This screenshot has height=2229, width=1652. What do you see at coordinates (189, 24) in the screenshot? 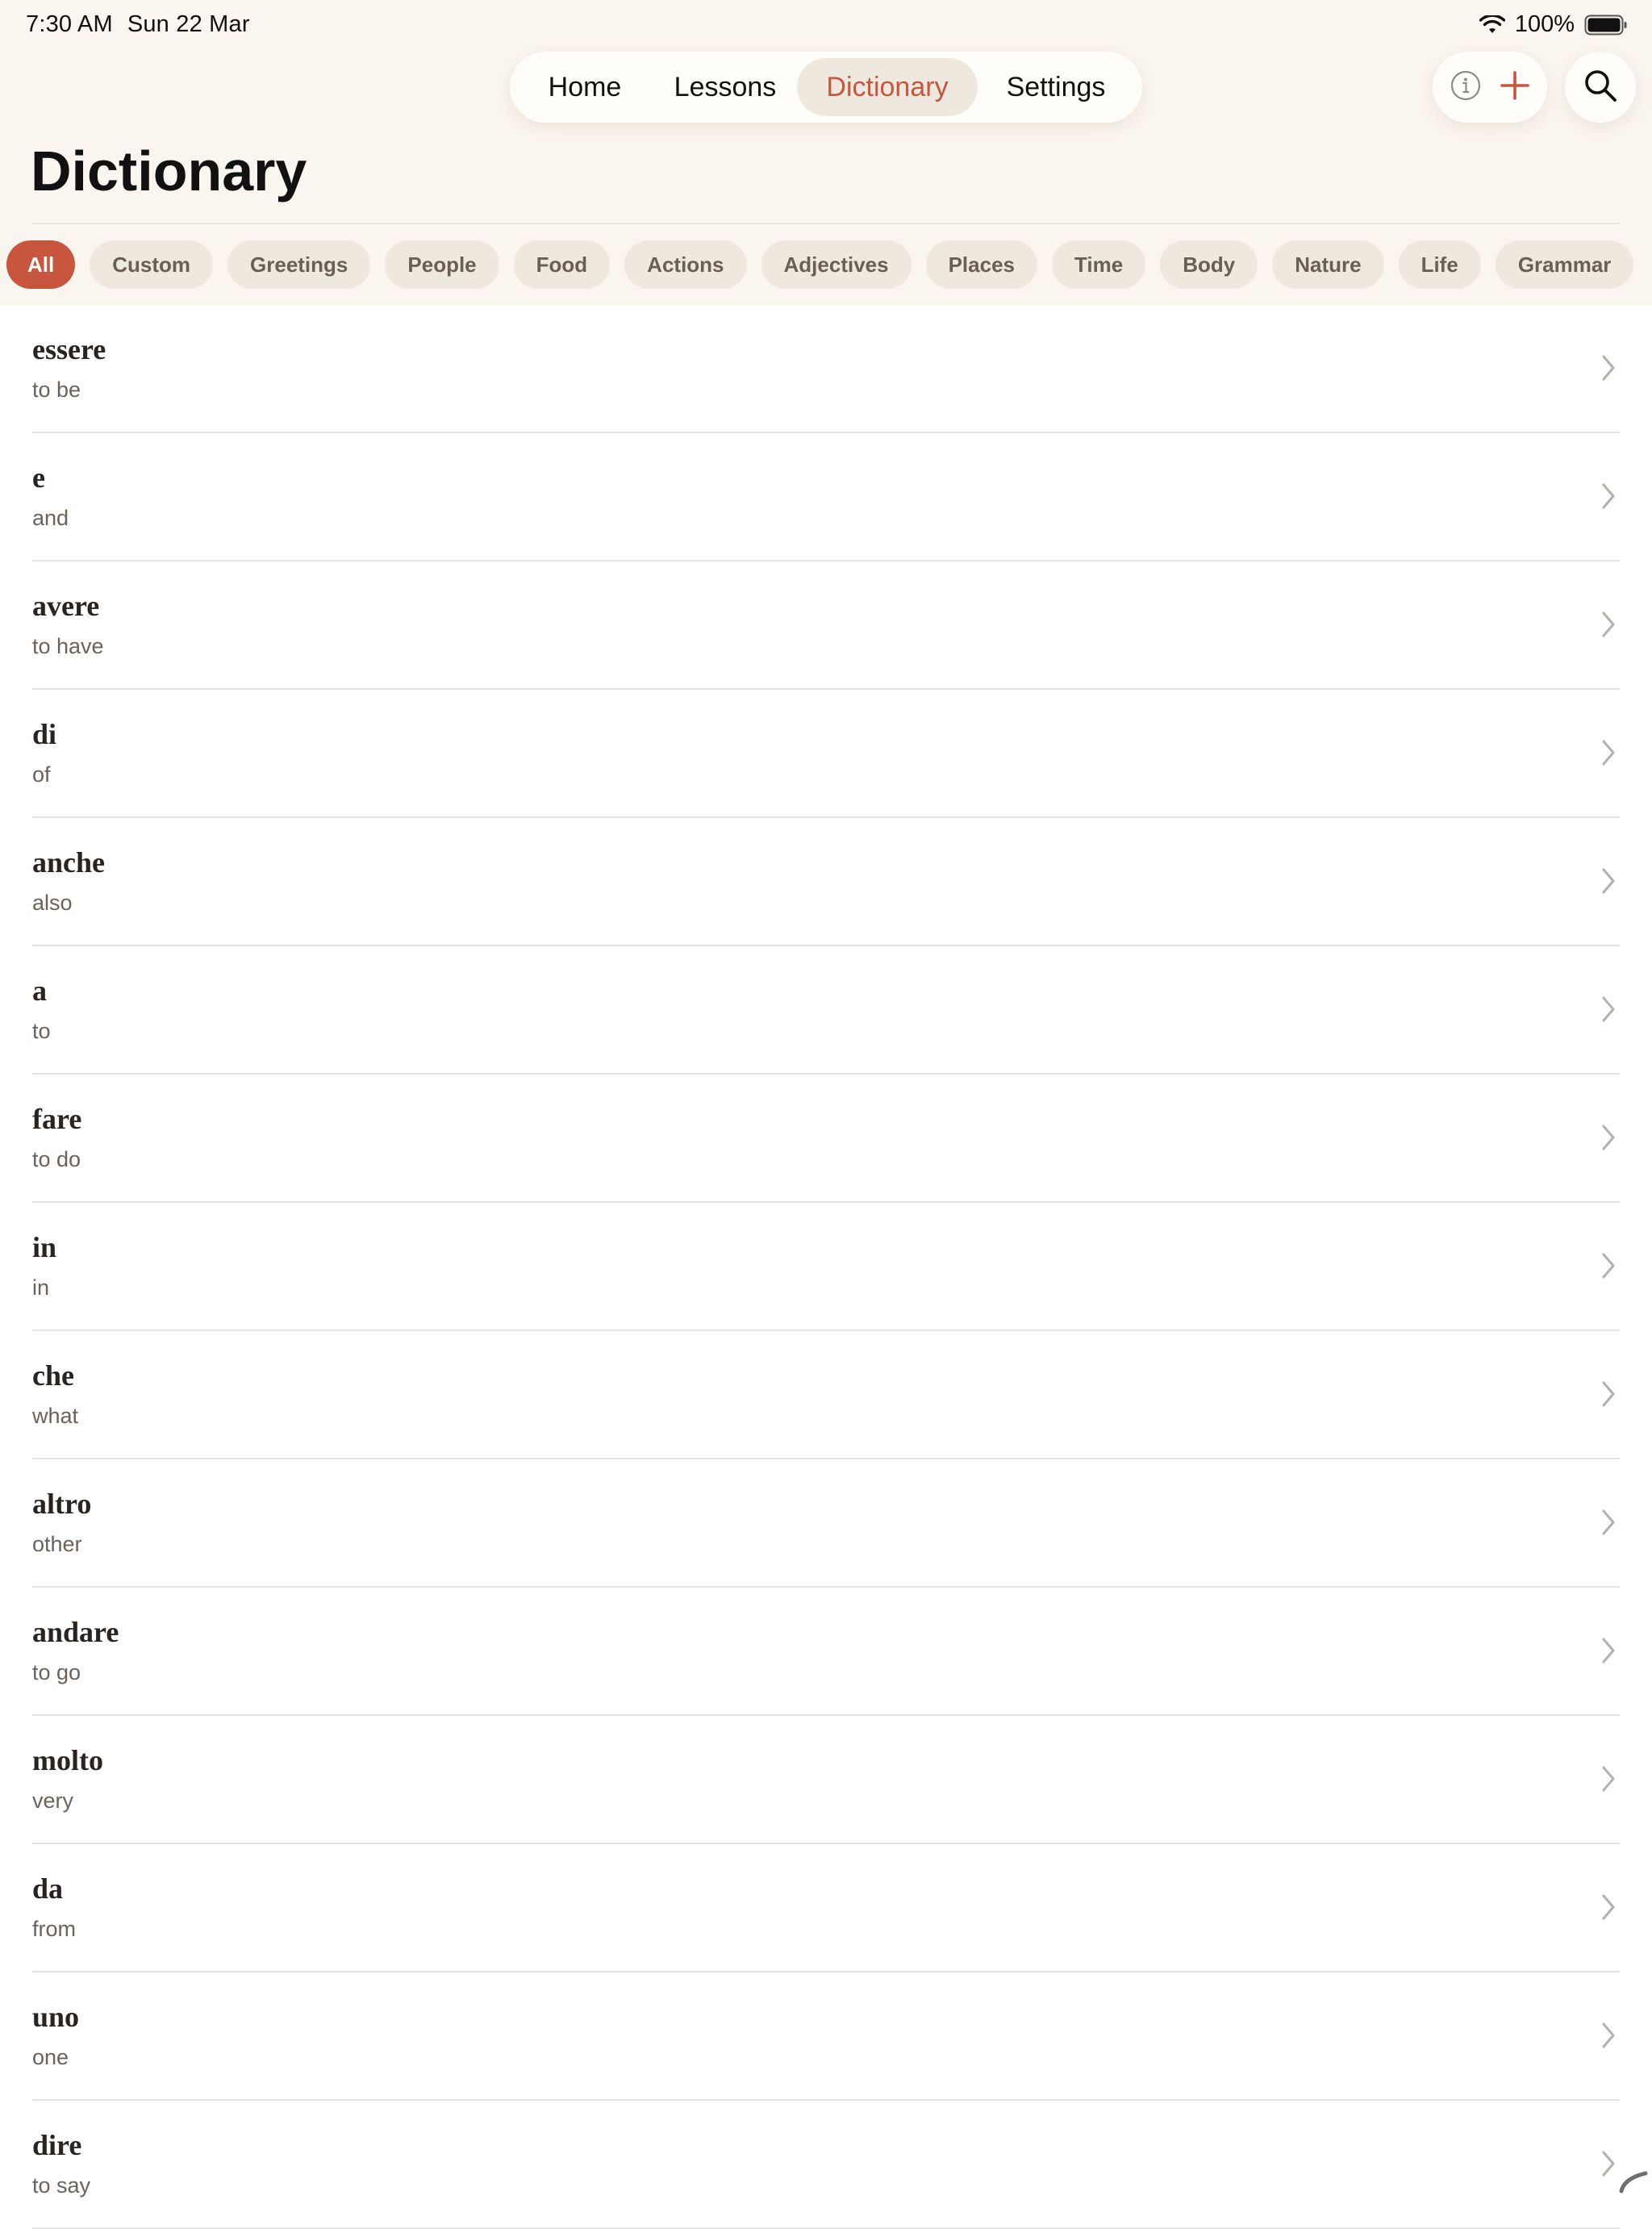
I see `status-date: Sun 22 Mar` at bounding box center [189, 24].